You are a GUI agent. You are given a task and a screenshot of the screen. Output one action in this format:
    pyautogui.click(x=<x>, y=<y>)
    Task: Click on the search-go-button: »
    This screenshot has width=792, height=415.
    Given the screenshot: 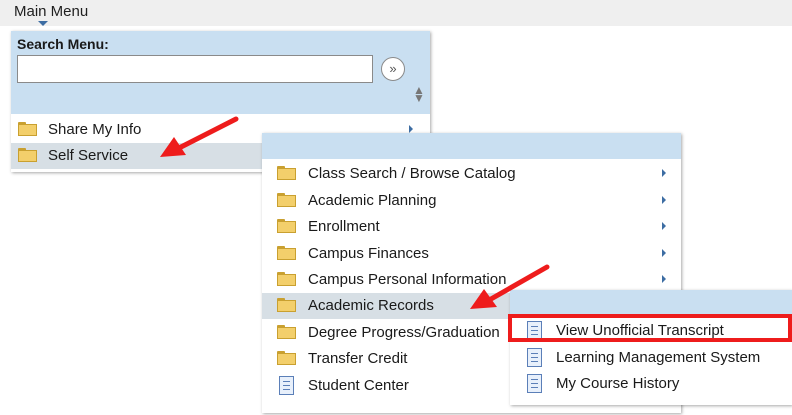 What is the action you would take?
    pyautogui.click(x=393, y=69)
    